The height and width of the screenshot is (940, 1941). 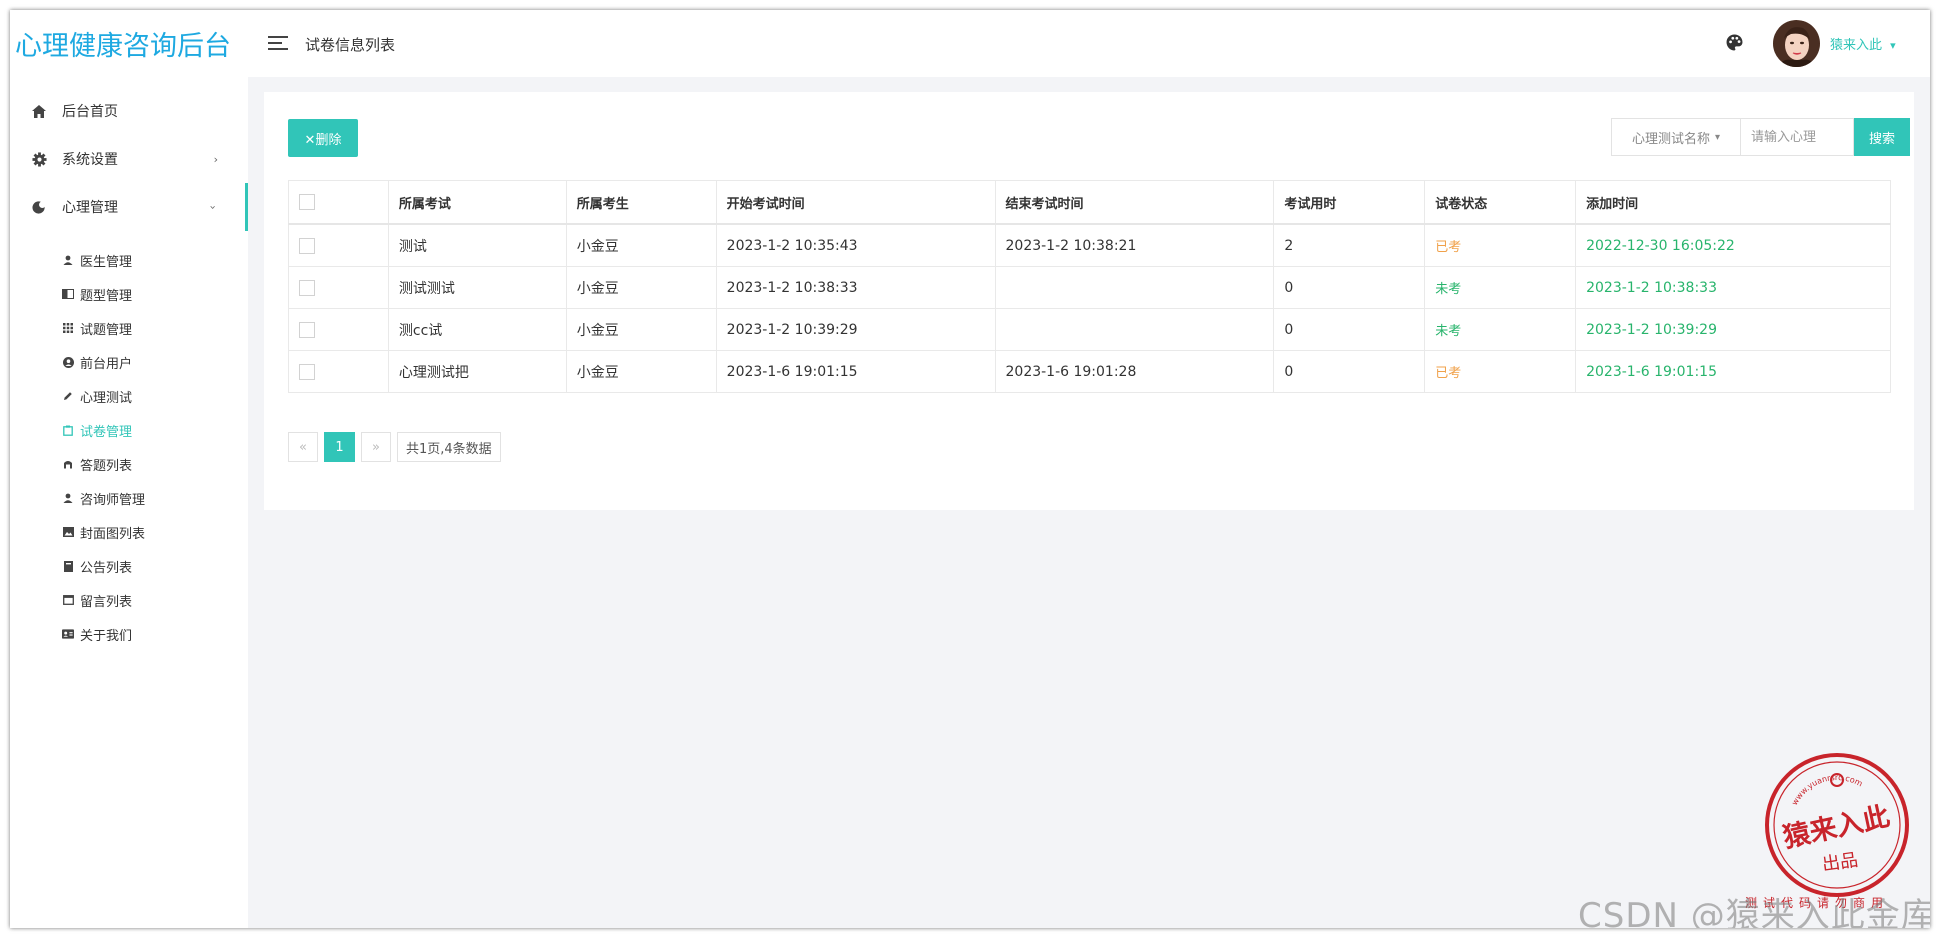 I want to click on cell-end-time, so click(x=1134, y=329).